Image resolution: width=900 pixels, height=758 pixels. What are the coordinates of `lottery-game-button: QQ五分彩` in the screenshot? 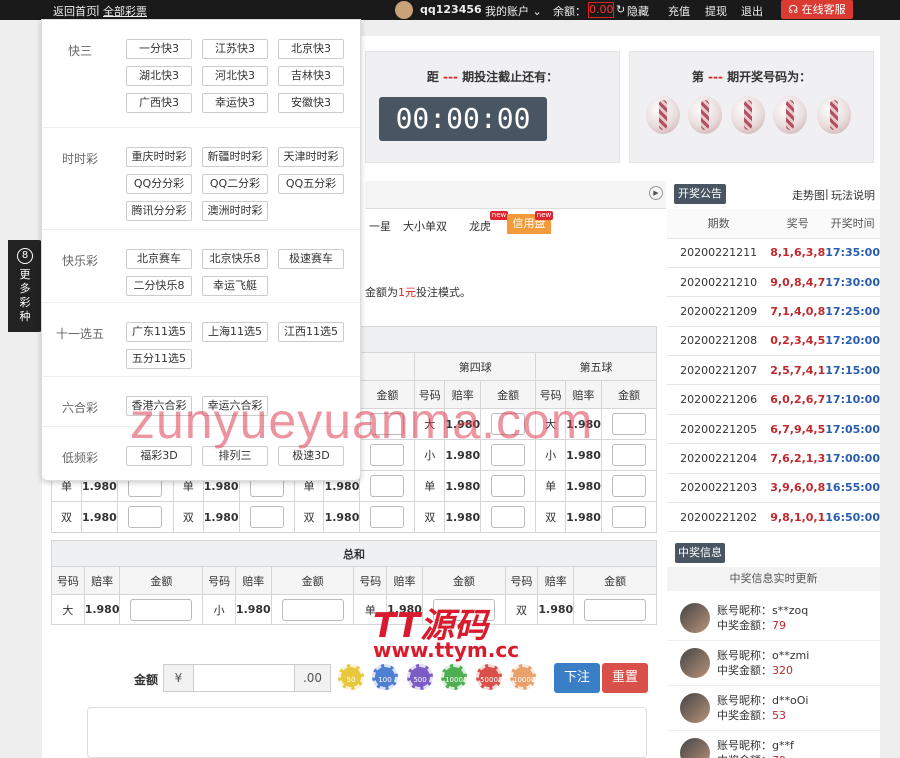 It's located at (311, 184).